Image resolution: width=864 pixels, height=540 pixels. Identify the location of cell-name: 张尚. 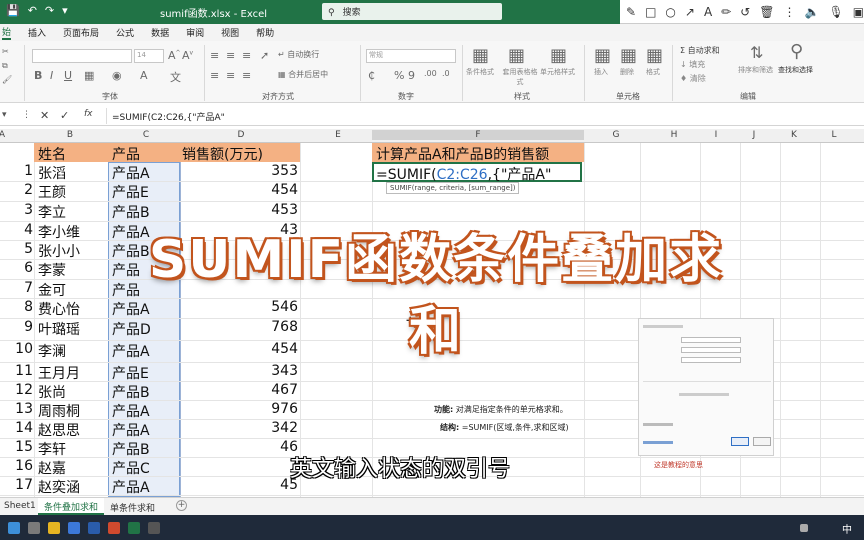
(52, 392).